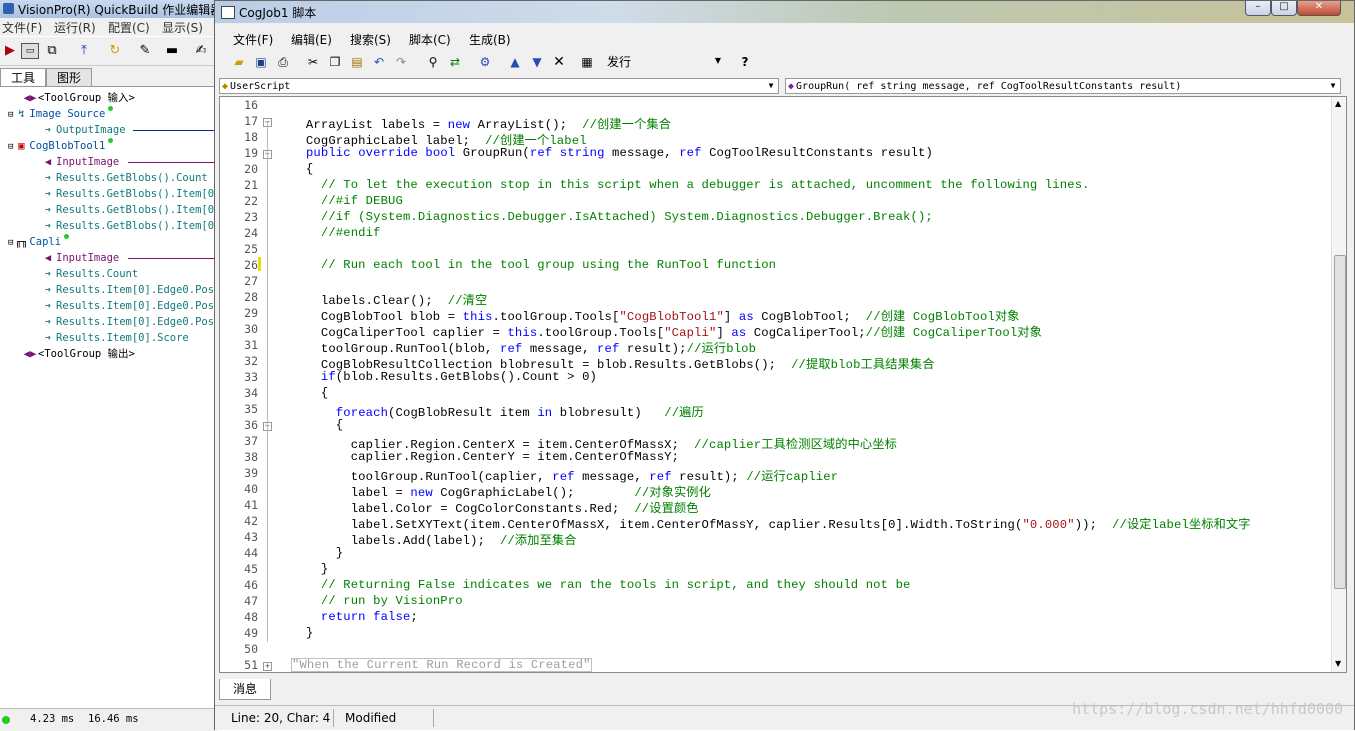  What do you see at coordinates (109, 76) in the screenshot?
I see `quickbuild-tabs: 工具 图形` at bounding box center [109, 76].